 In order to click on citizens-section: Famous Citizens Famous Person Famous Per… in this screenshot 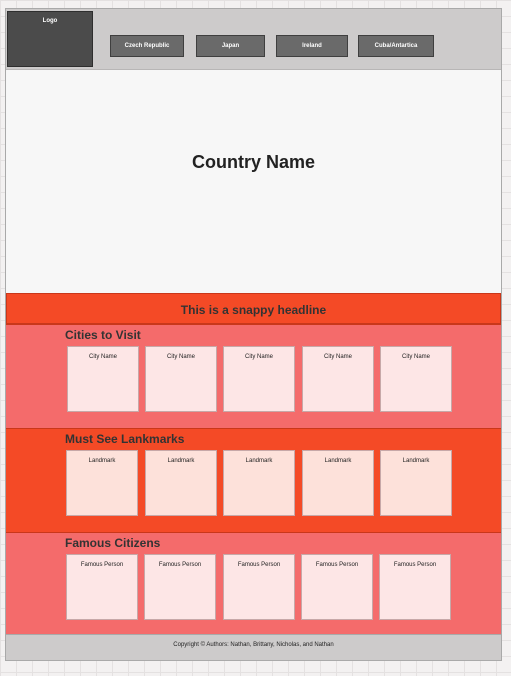, I will do `click(253, 584)`.